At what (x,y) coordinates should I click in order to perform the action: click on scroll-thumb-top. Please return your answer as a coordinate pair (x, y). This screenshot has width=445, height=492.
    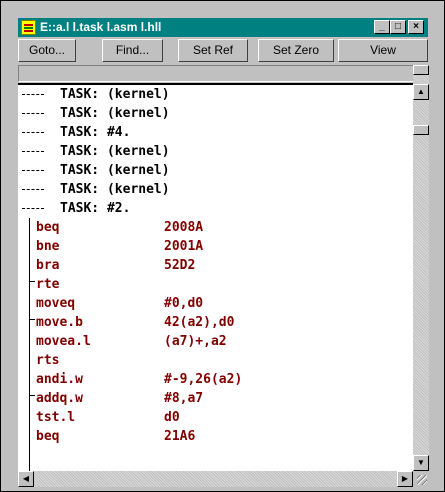
    Looking at the image, I should click on (421, 70).